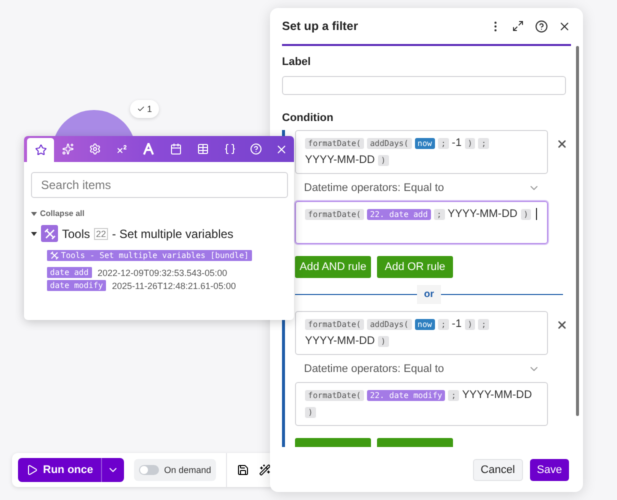 This screenshot has width=617, height=500. I want to click on schedule-toggle, so click(149, 470).